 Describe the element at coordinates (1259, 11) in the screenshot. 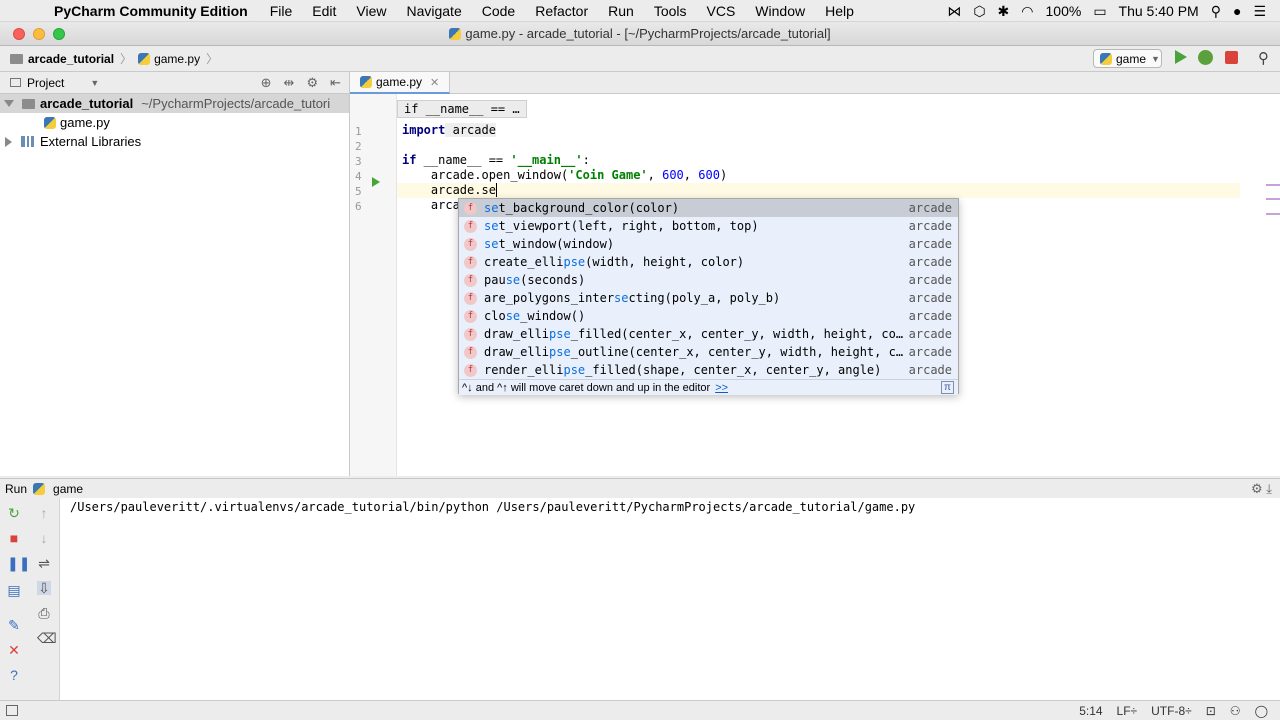

I see `notification-center-icon: ☰` at that location.